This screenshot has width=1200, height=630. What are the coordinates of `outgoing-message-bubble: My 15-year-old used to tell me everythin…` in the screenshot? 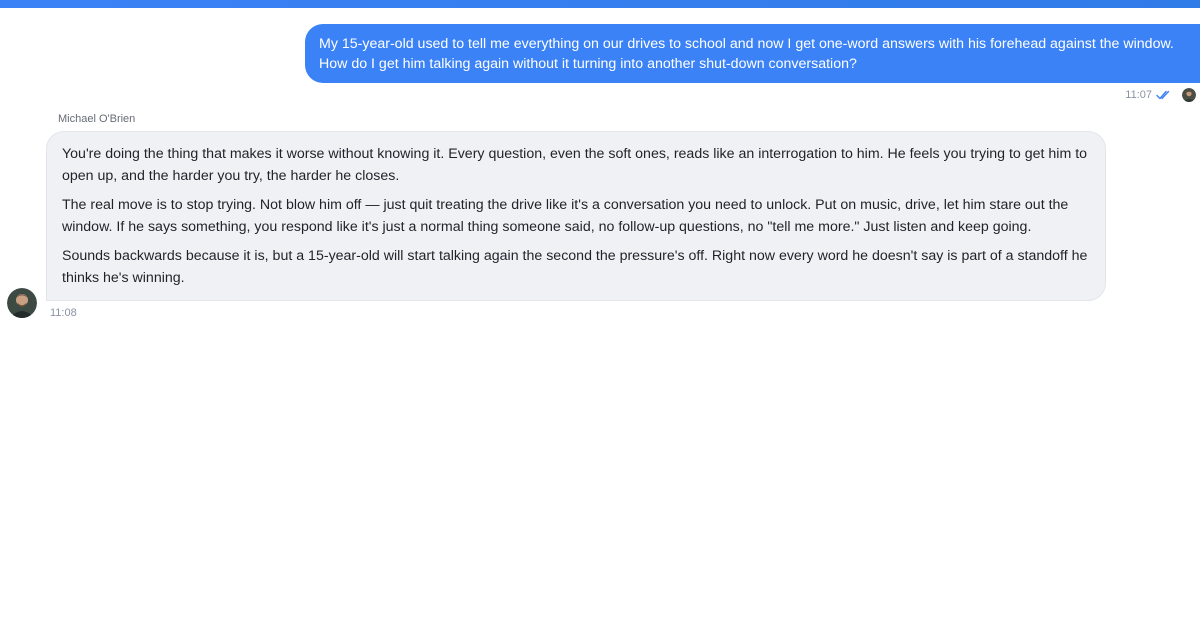 It's located at (752, 53).